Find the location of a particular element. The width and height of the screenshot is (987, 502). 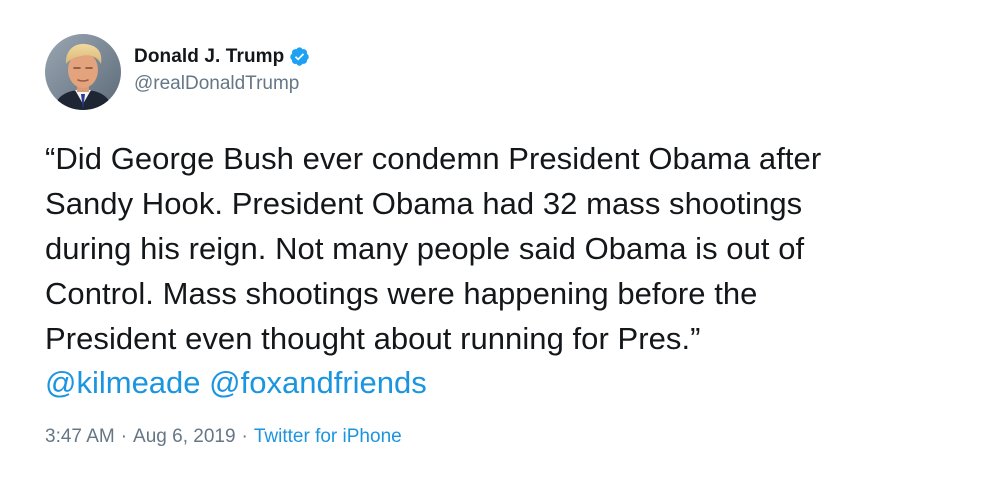

user-identity: Donald J. Trump @realDonaldTrump is located at coordinates (222, 69).